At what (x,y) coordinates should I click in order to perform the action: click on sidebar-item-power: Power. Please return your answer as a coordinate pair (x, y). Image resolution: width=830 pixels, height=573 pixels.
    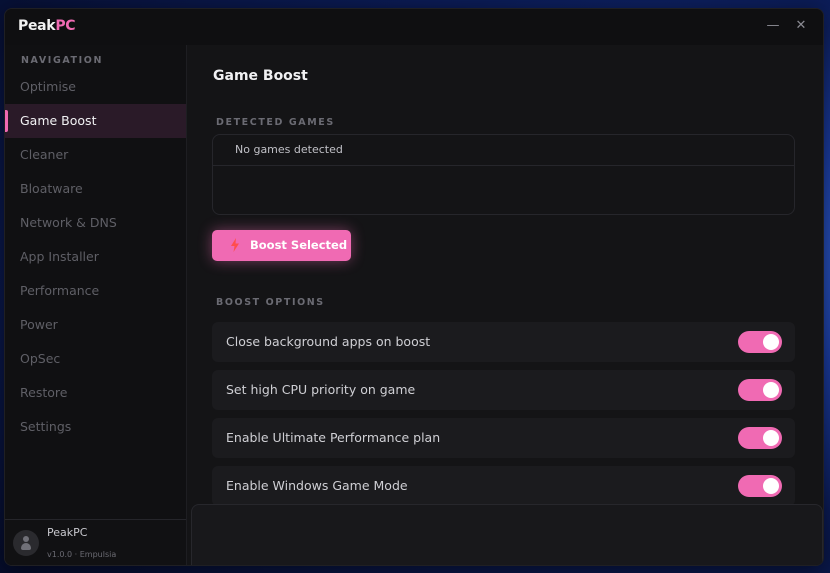
    Looking at the image, I should click on (95, 325).